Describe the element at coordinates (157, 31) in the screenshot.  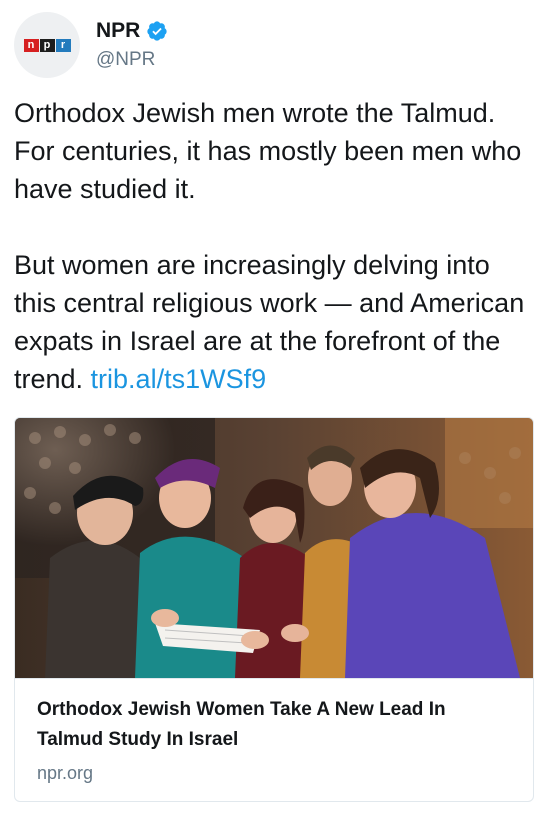
I see `verified-badge-icon` at that location.